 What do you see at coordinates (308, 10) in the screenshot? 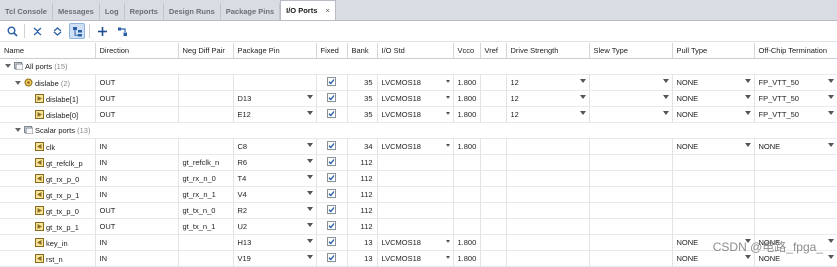
I see `tab-i-o-ports: I/O Ports ×` at bounding box center [308, 10].